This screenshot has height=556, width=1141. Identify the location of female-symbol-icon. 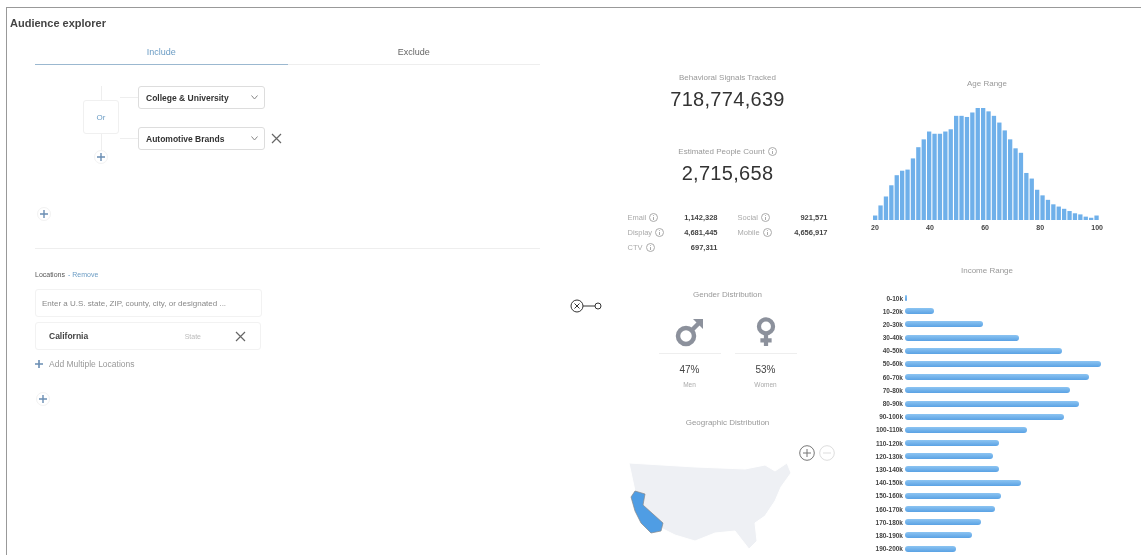
(765, 332).